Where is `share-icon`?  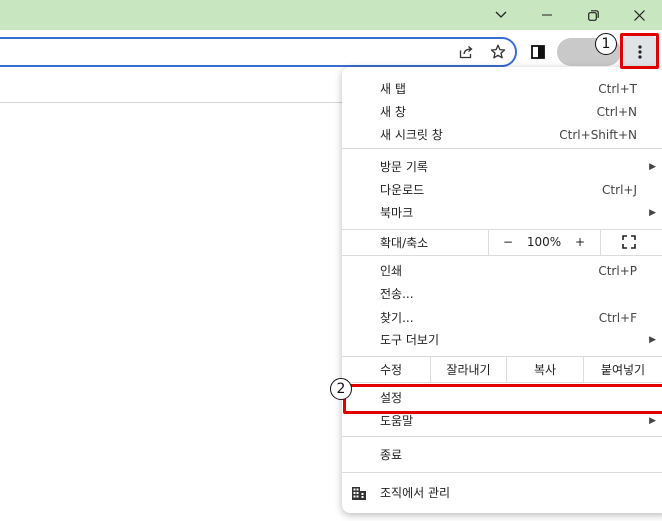 share-icon is located at coordinates (466, 52).